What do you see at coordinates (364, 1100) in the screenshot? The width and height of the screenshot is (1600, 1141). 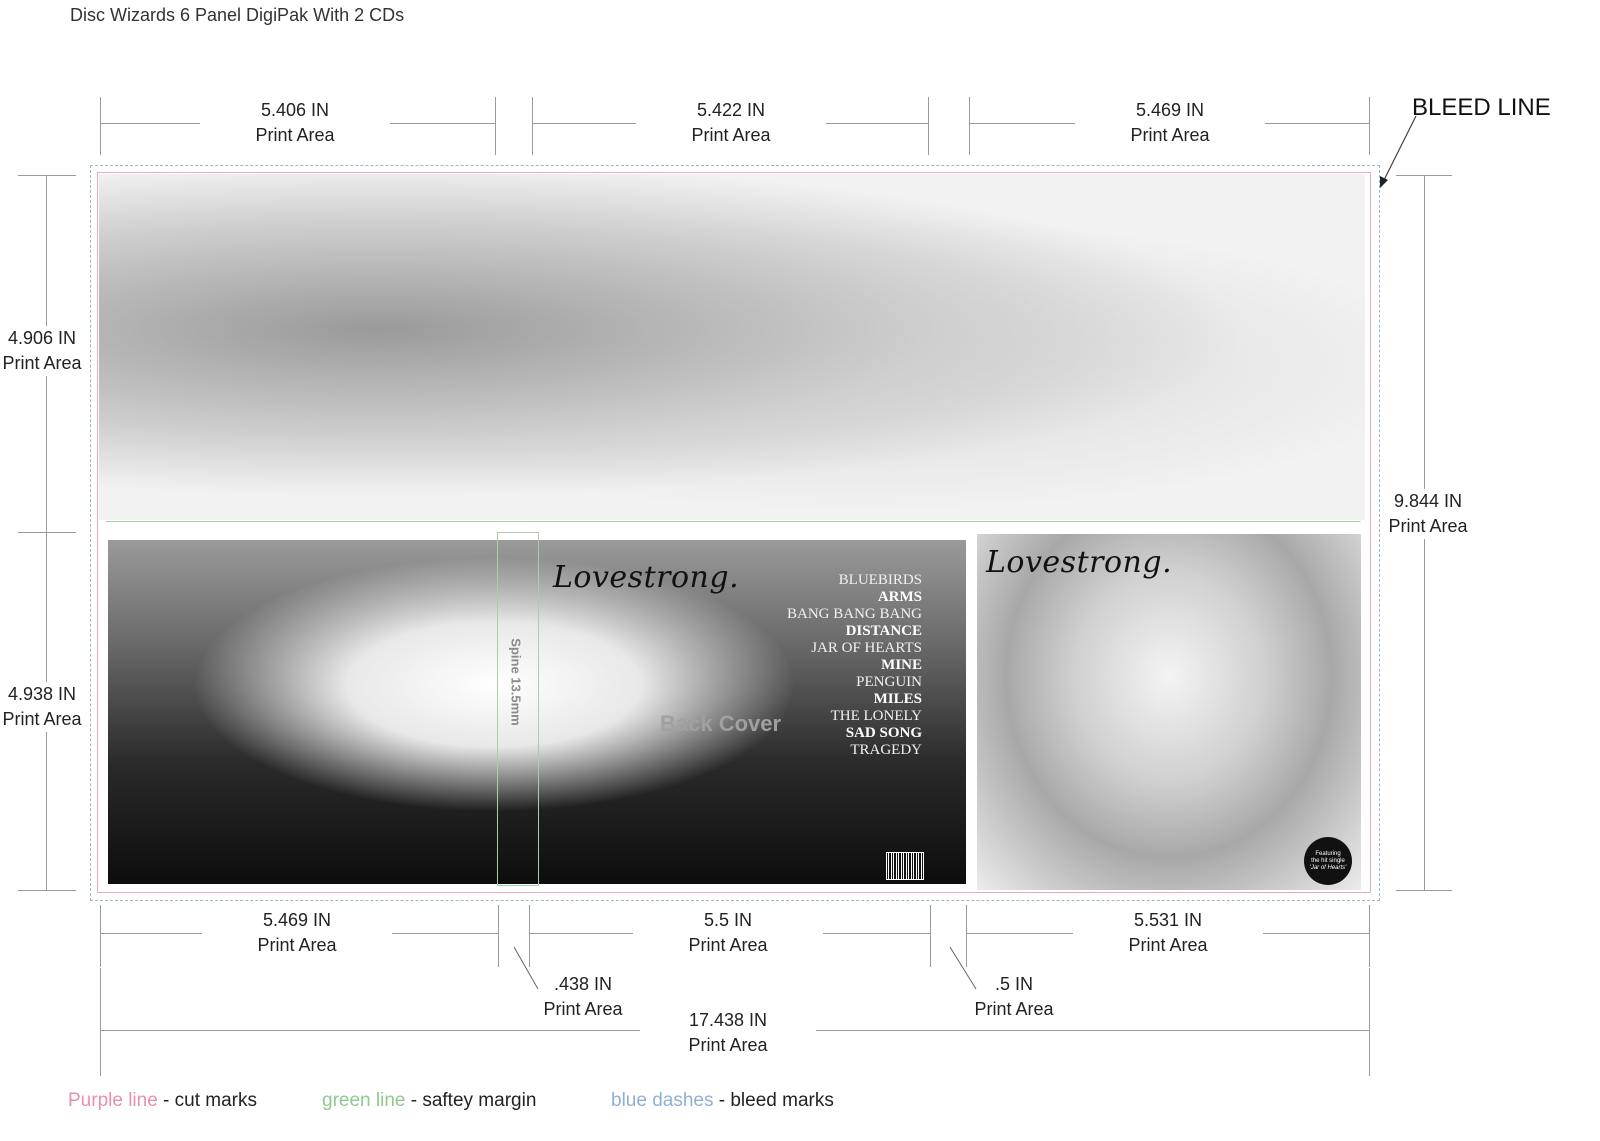 I see `legend-key: green line` at bounding box center [364, 1100].